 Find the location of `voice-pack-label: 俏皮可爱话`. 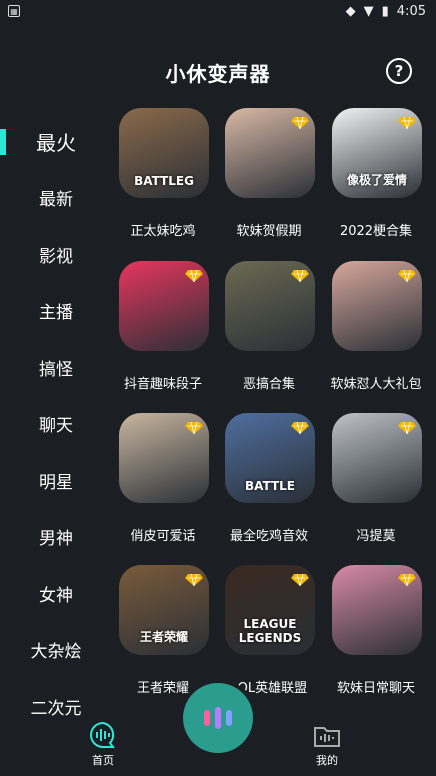

voice-pack-label: 俏皮可爱话 is located at coordinates (163, 536).